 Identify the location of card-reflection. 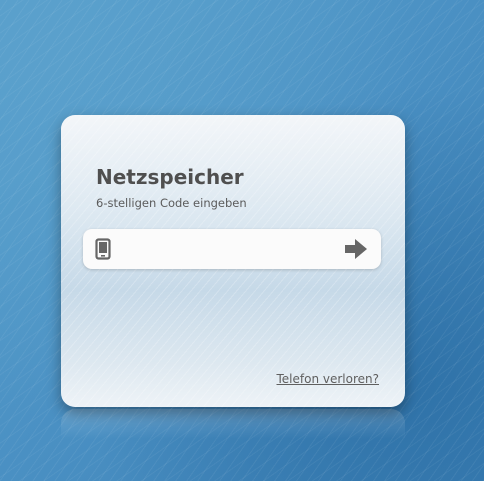
(233, 424).